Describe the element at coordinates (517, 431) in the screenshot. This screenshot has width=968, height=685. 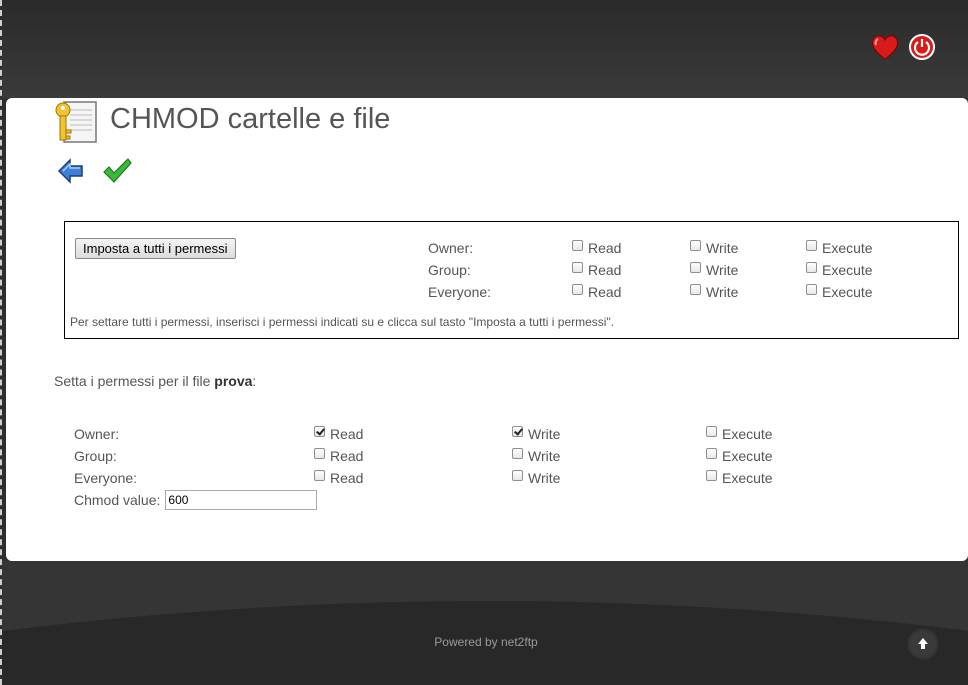
I see `owner-write-checkbox` at that location.